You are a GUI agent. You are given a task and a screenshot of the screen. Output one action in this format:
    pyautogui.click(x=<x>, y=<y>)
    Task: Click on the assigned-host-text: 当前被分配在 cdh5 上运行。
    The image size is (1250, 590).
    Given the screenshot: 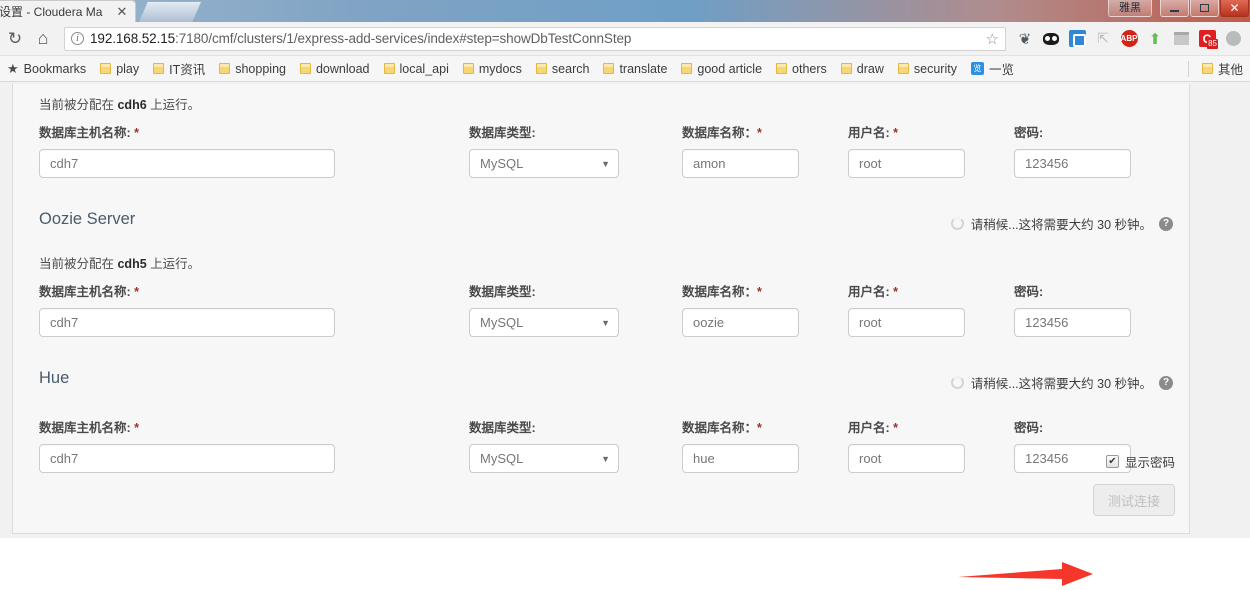 What is the action you would take?
    pyautogui.click(x=601, y=262)
    